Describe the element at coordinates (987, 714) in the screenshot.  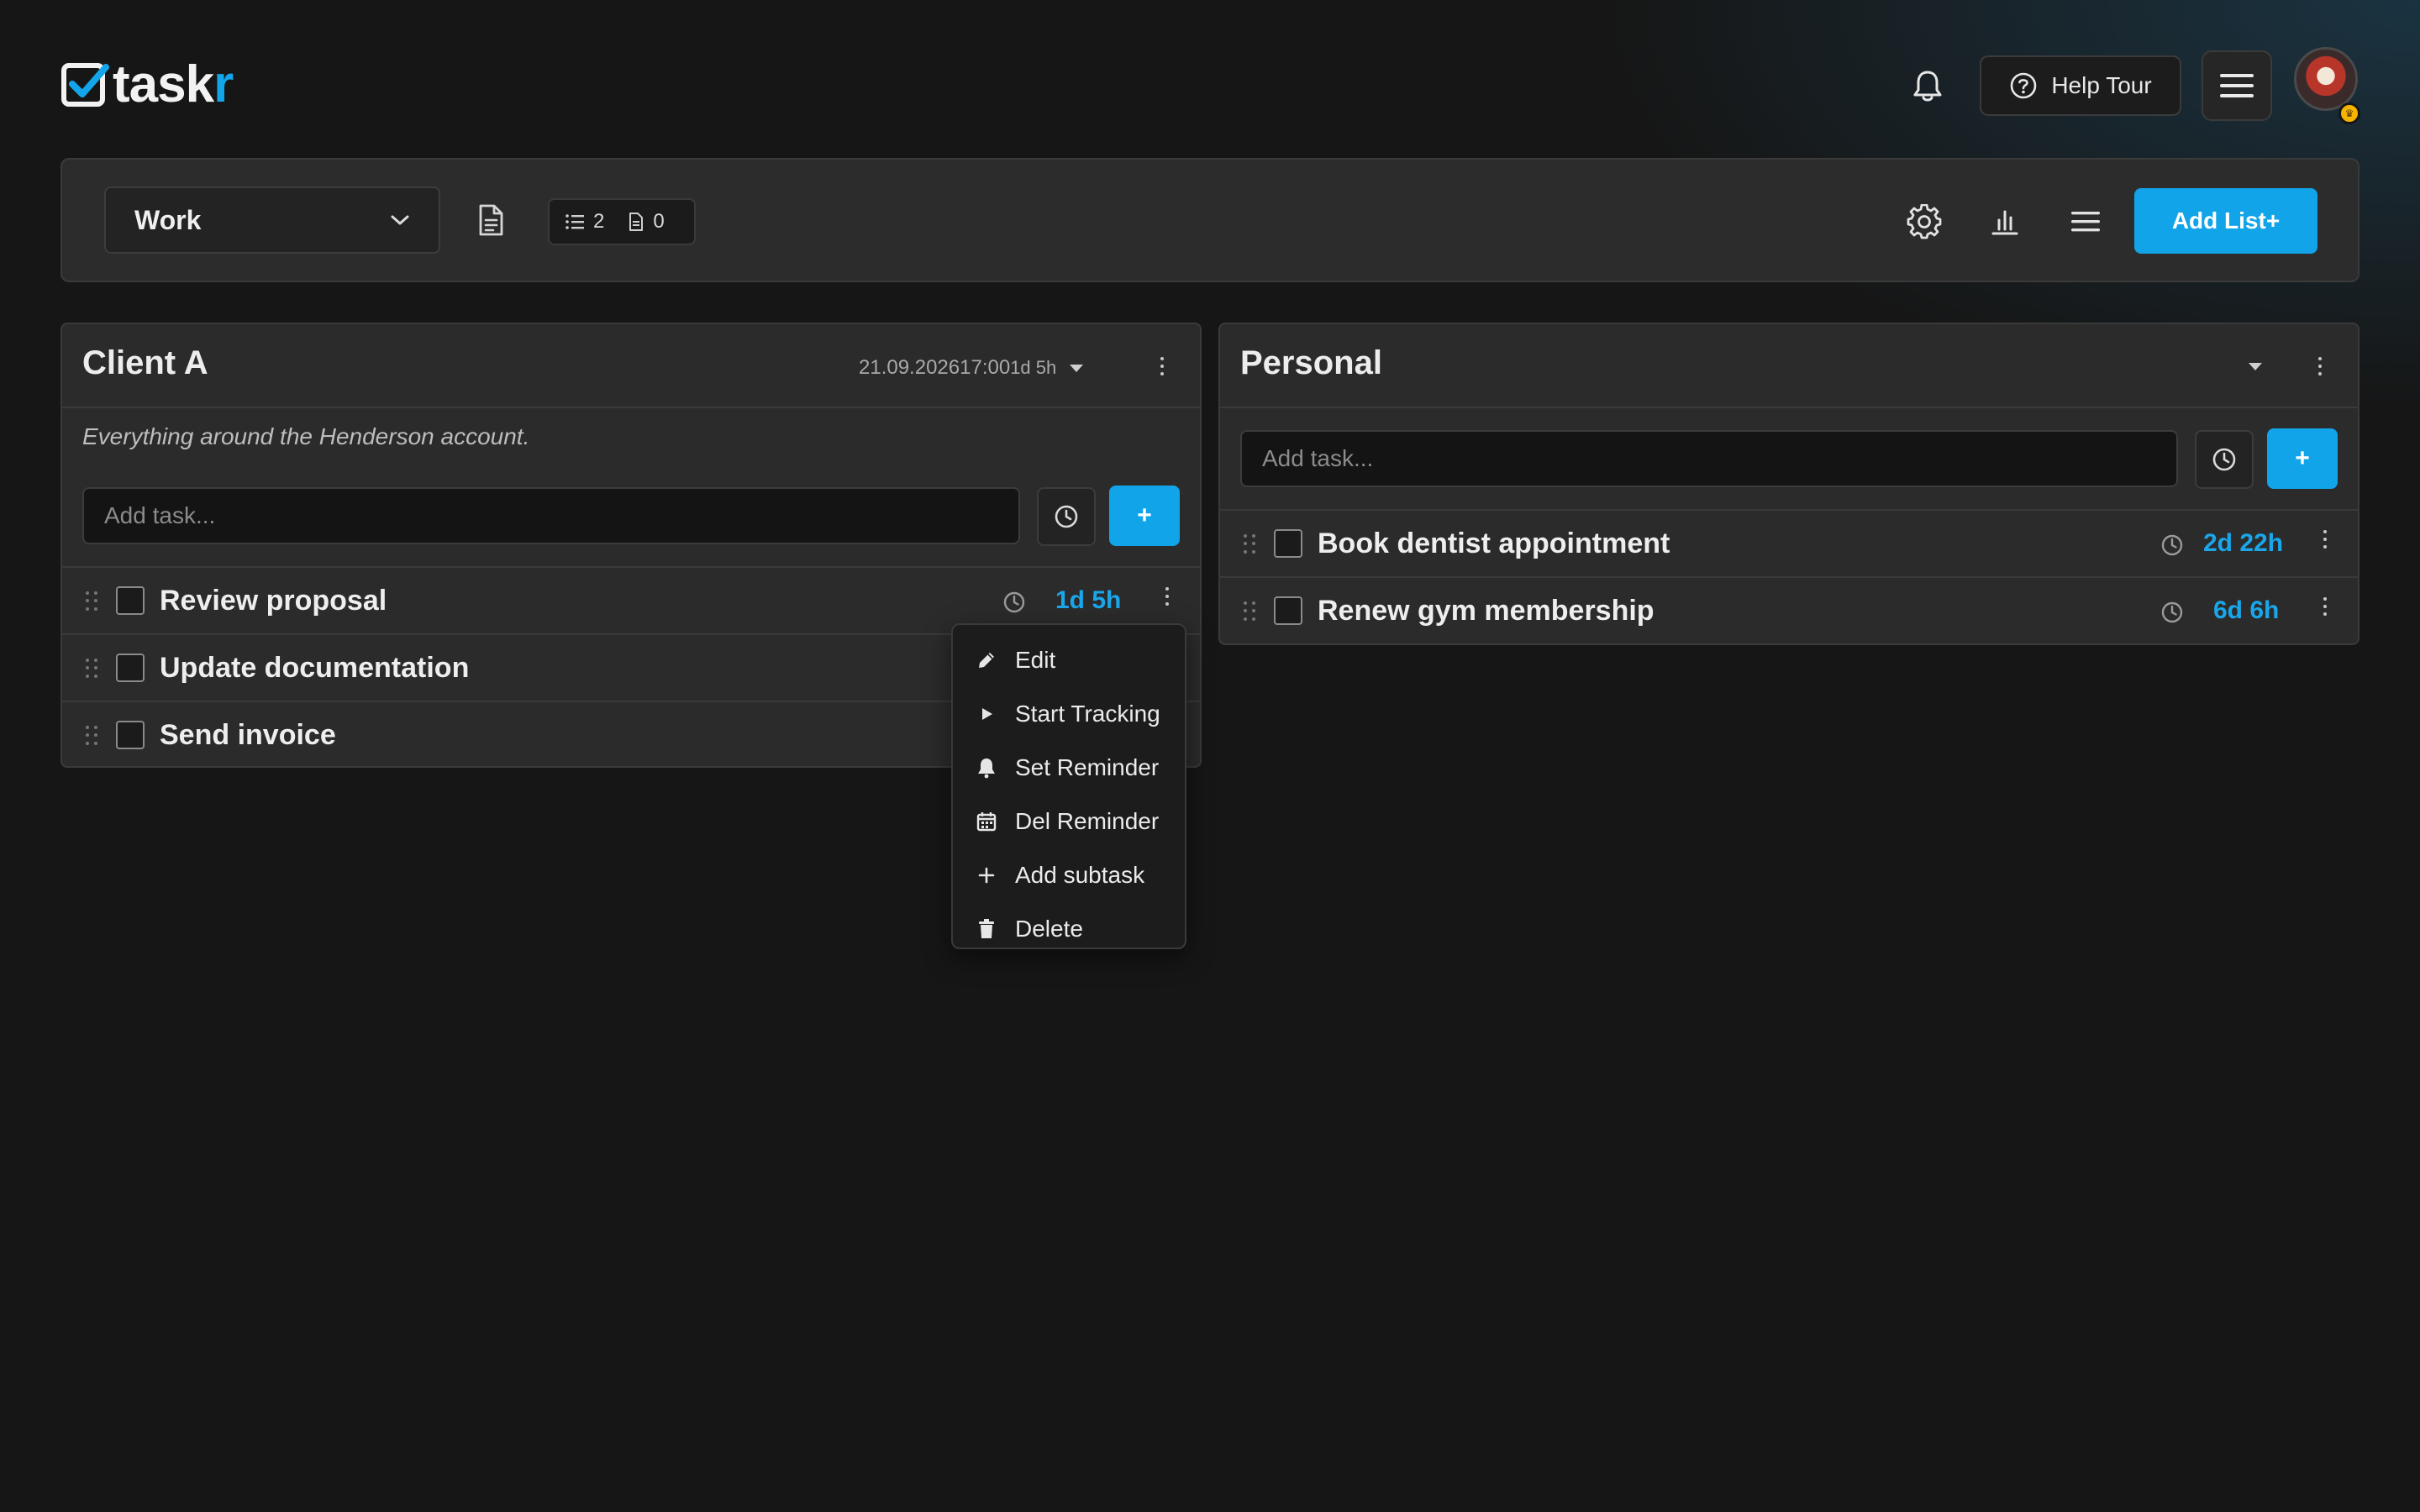
I see `play-icon` at that location.